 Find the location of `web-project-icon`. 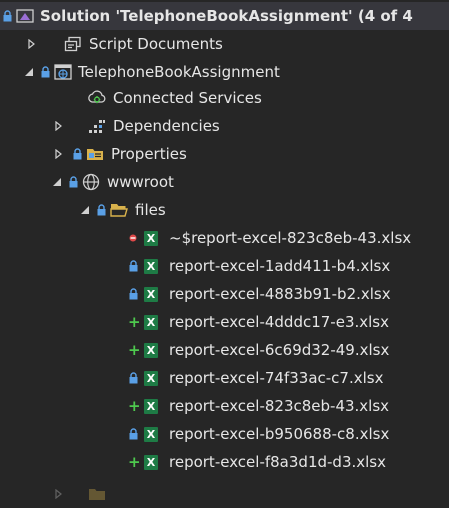

web-project-icon is located at coordinates (63, 72).